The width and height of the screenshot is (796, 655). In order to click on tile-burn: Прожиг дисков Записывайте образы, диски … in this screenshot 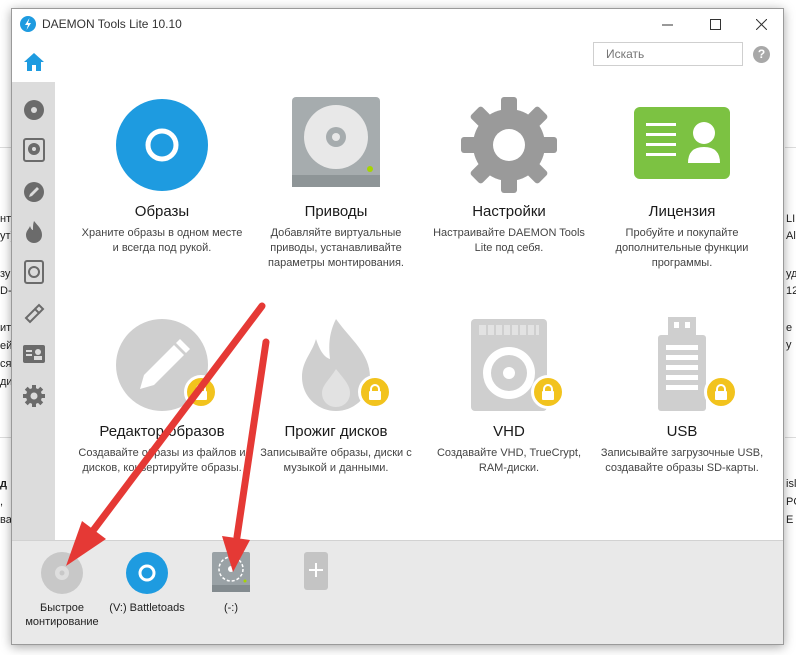, I will do `click(336, 407)`.